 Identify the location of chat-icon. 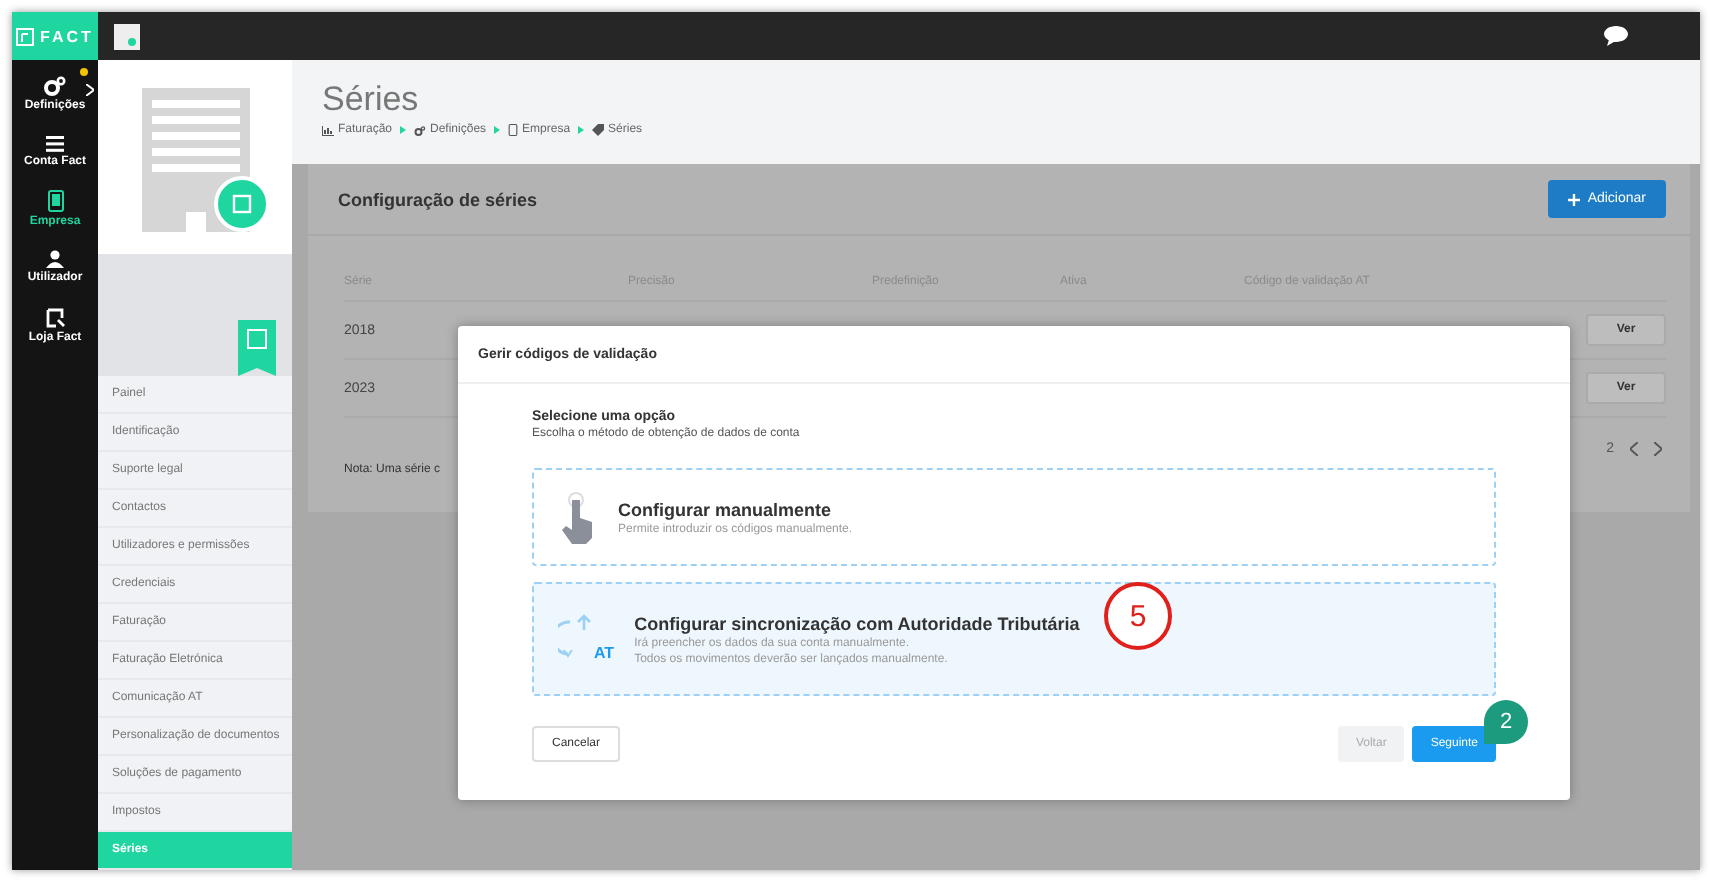
(1616, 36).